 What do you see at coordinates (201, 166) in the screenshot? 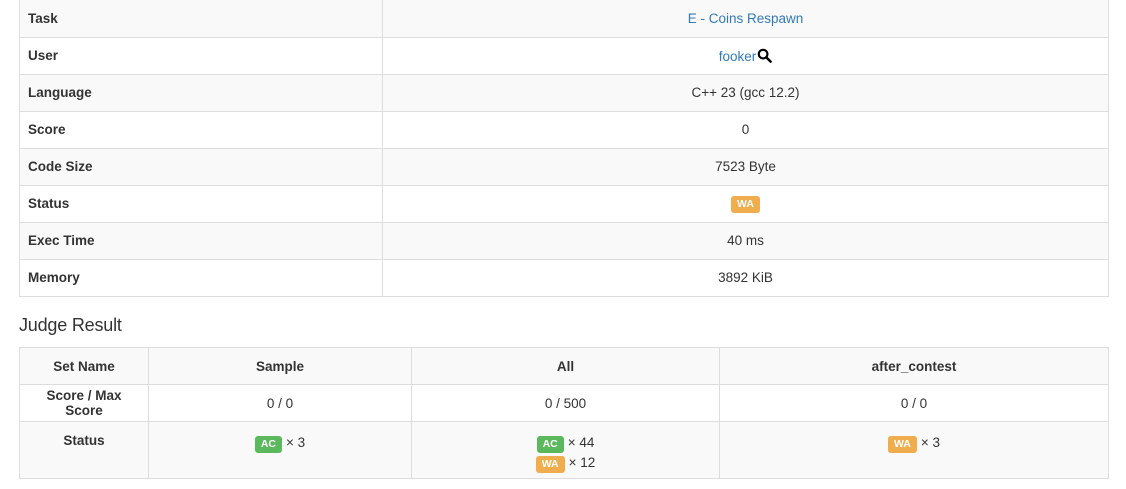
I see `row-label: Code Size` at bounding box center [201, 166].